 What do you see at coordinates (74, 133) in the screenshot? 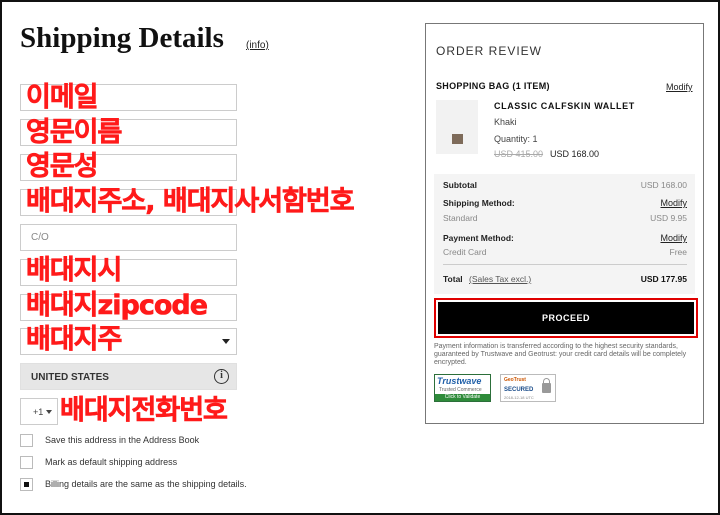
I see `annotation-english-name: 영문이름` at bounding box center [74, 133].